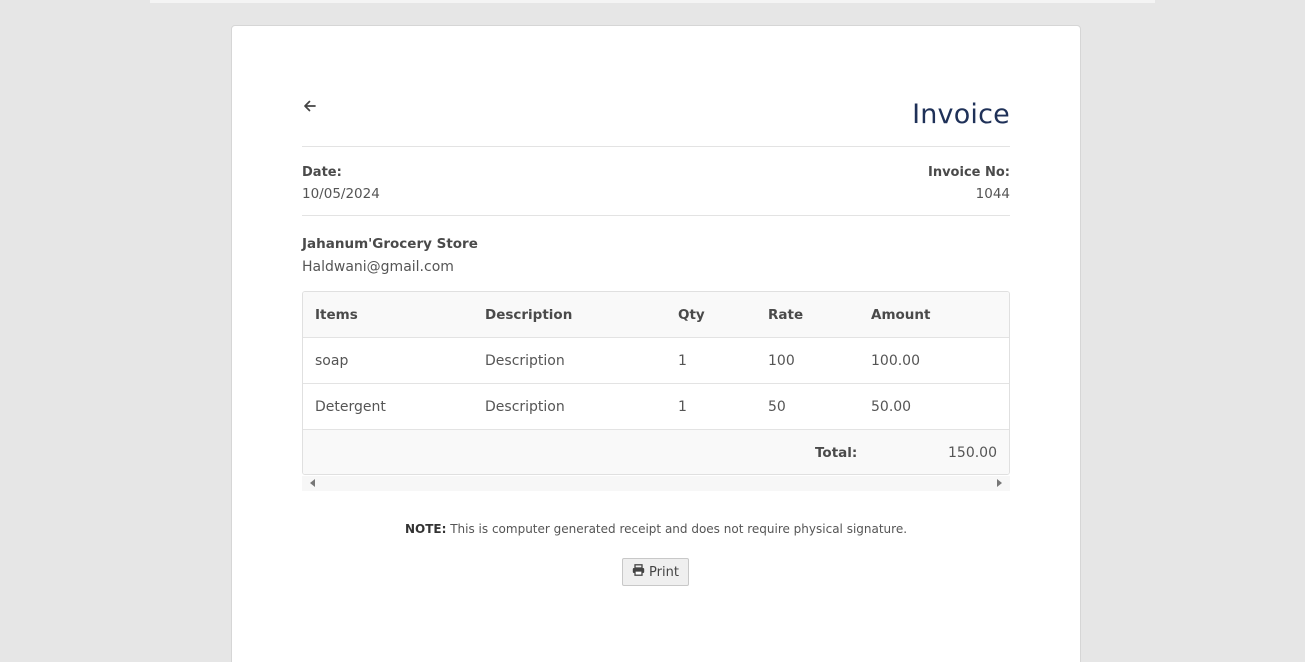  What do you see at coordinates (656, 361) in the screenshot?
I see `table-row: soap Description 1 100 100.00` at bounding box center [656, 361].